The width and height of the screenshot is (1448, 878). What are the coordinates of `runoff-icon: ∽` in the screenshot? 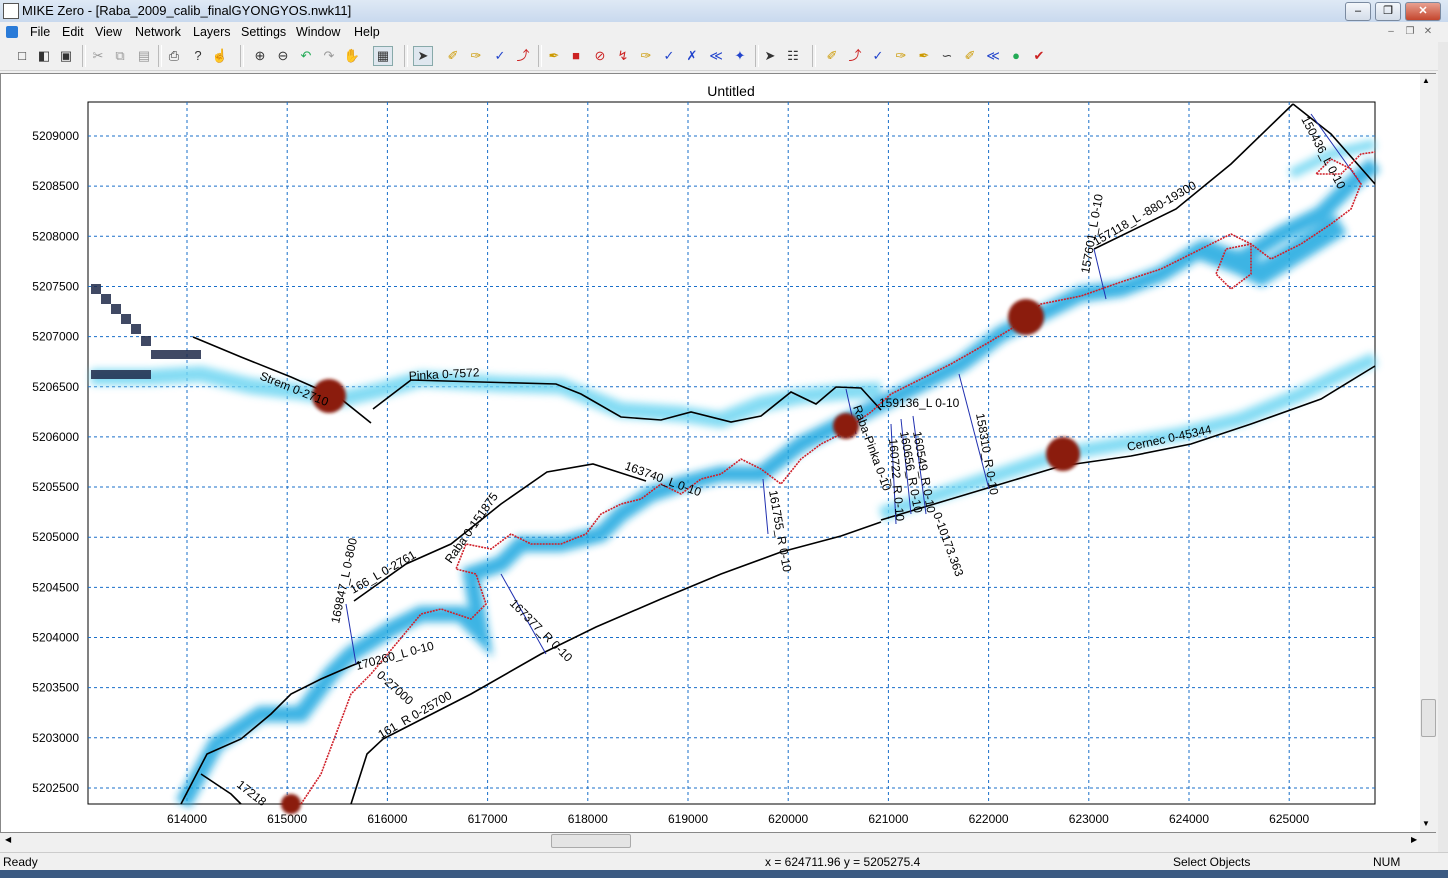 It's located at (947, 56).